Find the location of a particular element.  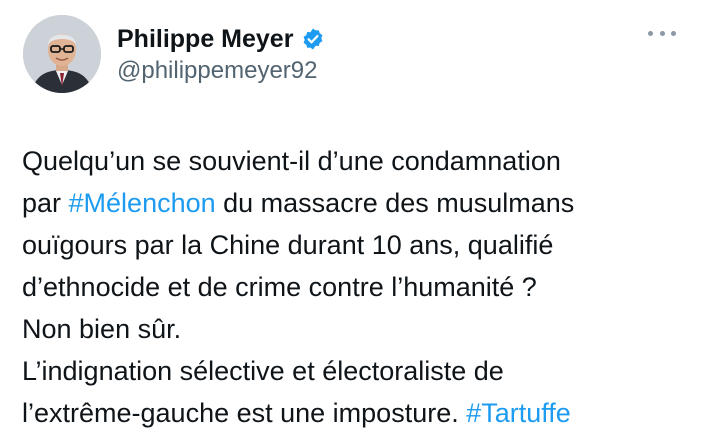

avatar-photo is located at coordinates (62, 54).